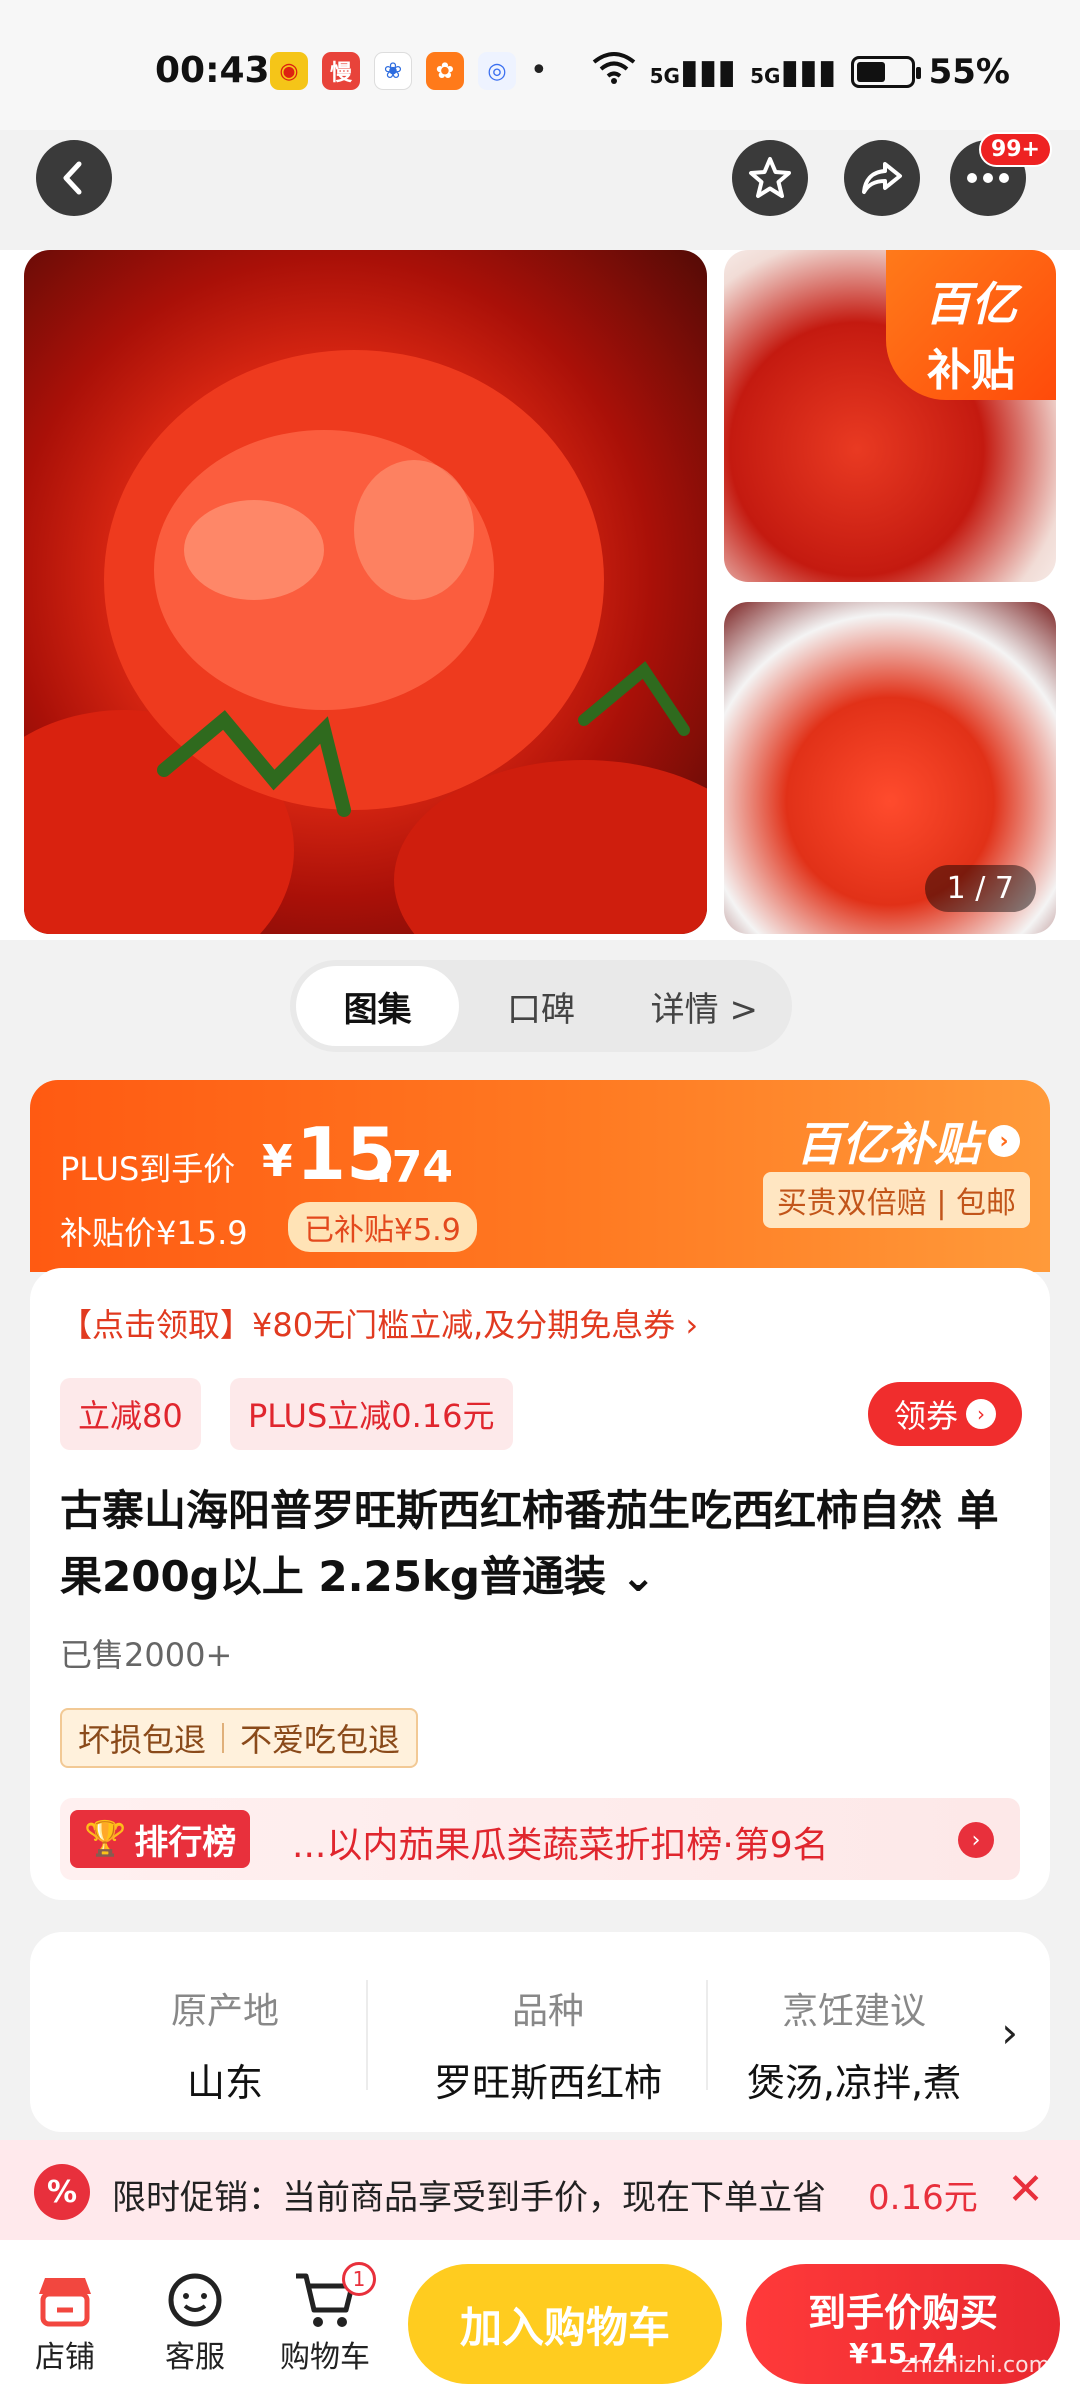  Describe the element at coordinates (105, 1839) in the screenshot. I see `trophy-icon: 🏆` at that location.